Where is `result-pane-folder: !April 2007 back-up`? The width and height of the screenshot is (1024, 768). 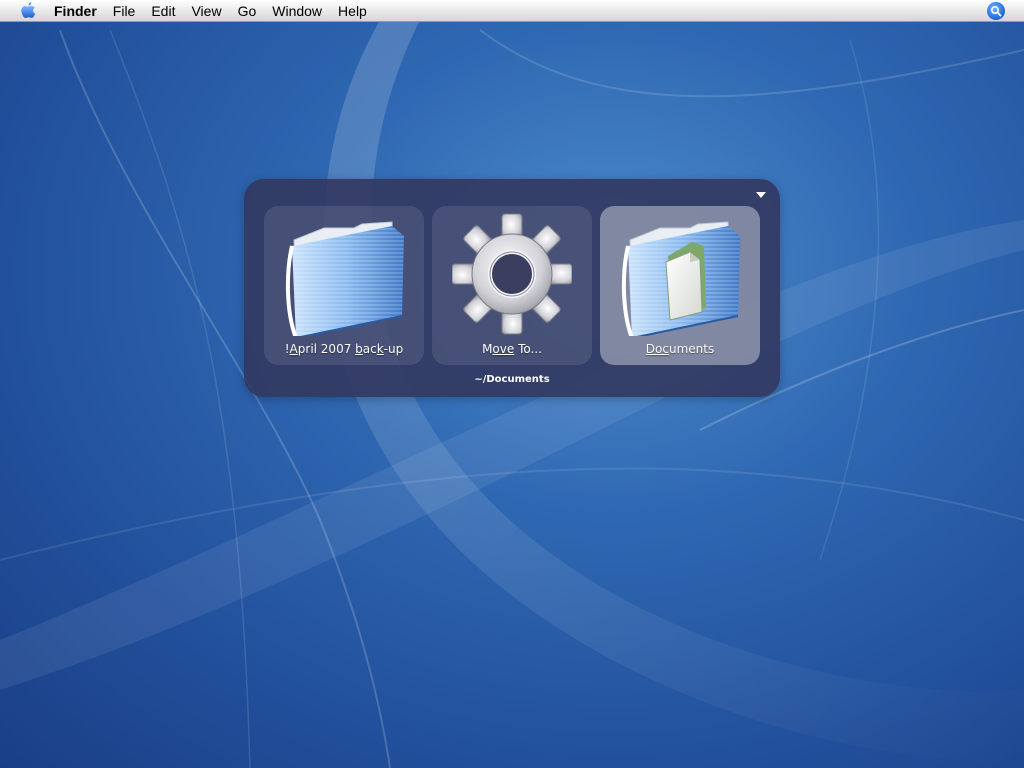
result-pane-folder: !April 2007 back-up is located at coordinates (344, 285).